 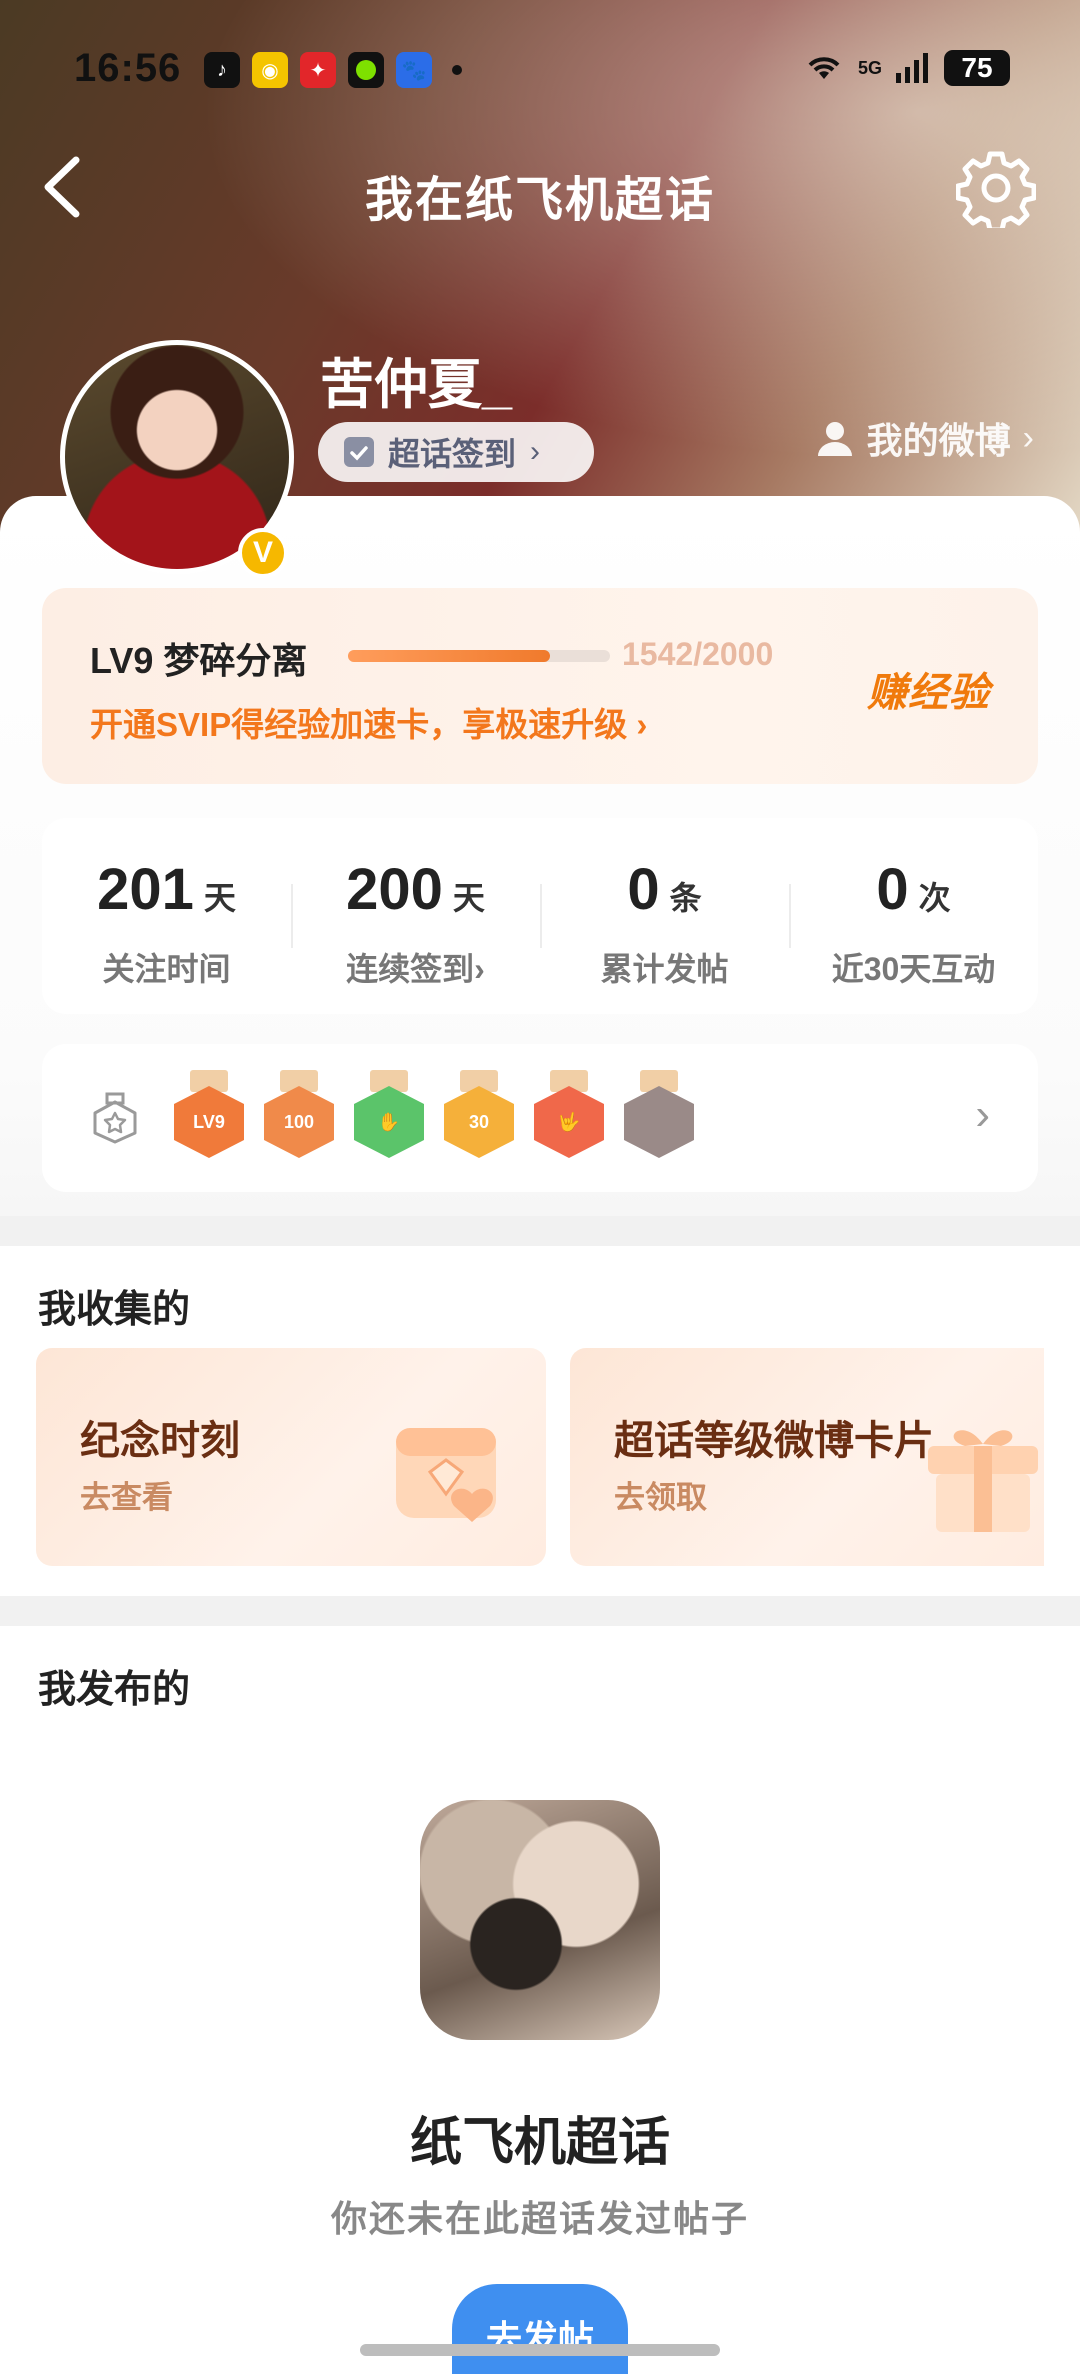 What do you see at coordinates (824, 68) in the screenshot?
I see `wifi-icon` at bounding box center [824, 68].